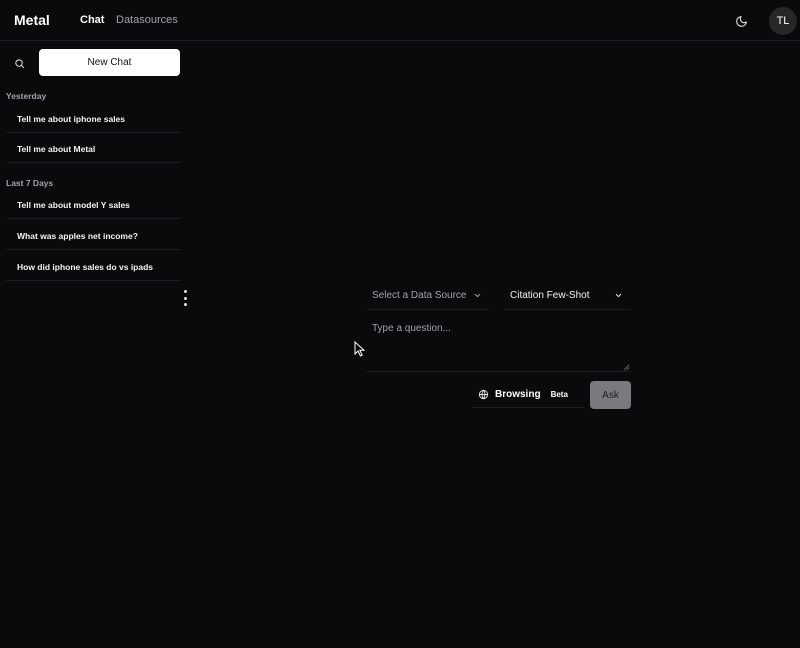 The image size is (800, 648). What do you see at coordinates (93, 205) in the screenshot?
I see `chat-history-item: Tell me about model Y sales` at bounding box center [93, 205].